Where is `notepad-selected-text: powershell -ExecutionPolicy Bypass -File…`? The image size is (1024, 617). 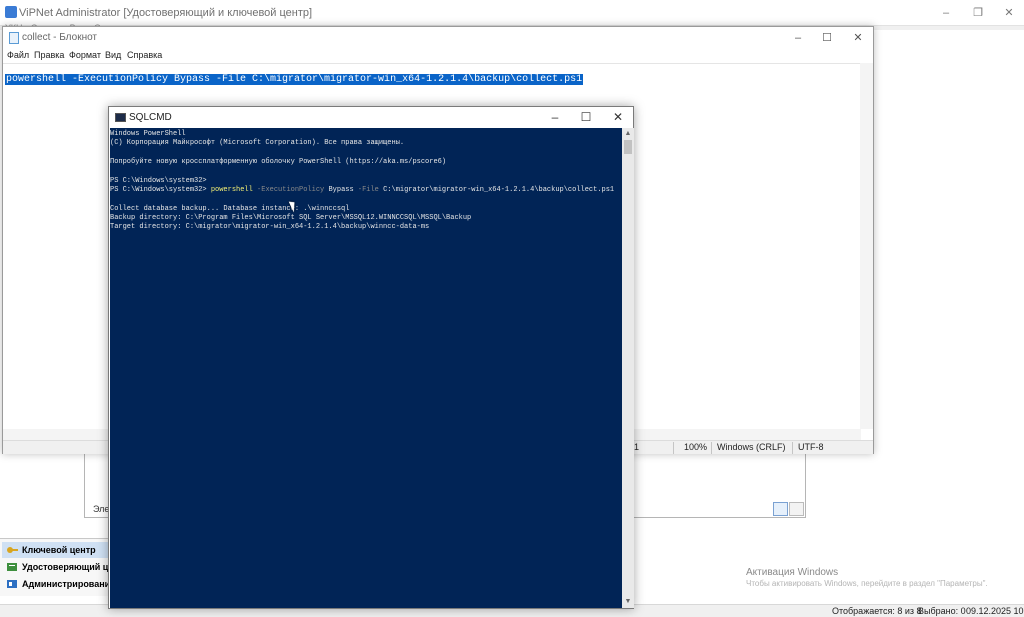
notepad-selected-text: powershell -ExecutionPolicy Bypass -File… is located at coordinates (294, 79).